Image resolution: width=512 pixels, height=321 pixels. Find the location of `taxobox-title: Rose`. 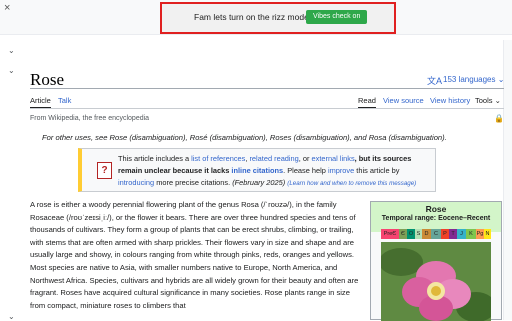

taxobox-title: Rose is located at coordinates (436, 209).